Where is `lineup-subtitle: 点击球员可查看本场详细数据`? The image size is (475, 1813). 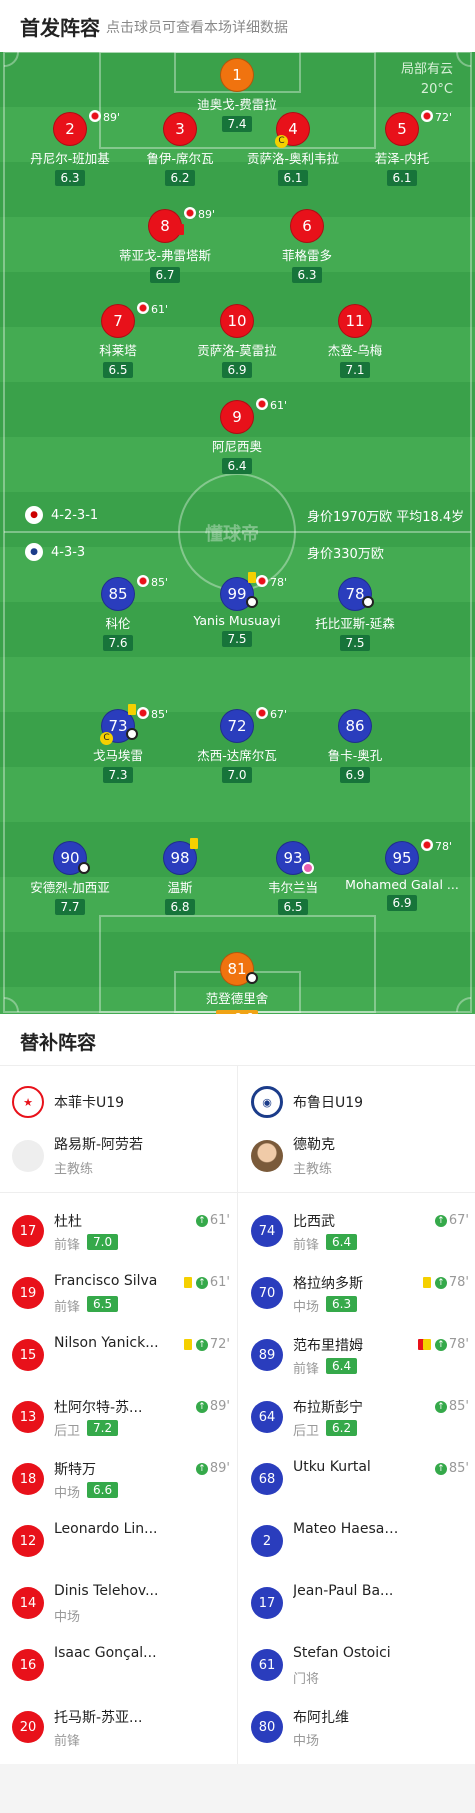 lineup-subtitle: 点击球员可查看本场详细数据 is located at coordinates (197, 28).